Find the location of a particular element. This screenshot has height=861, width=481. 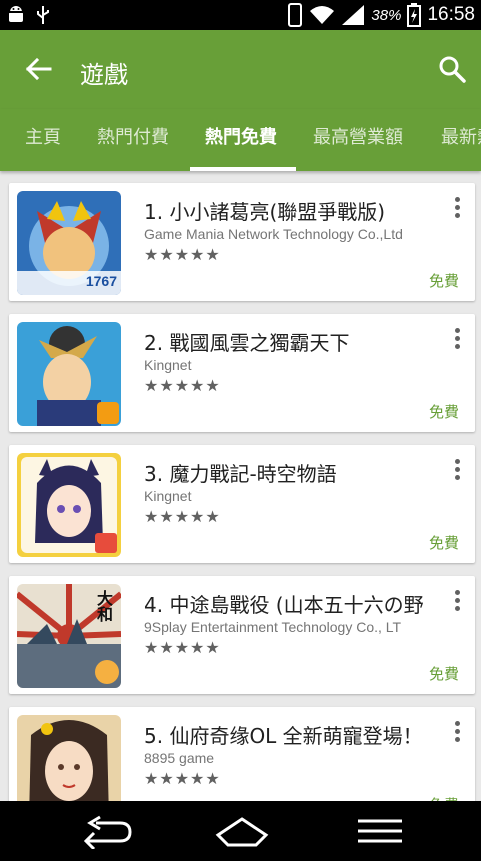

battery-icon is located at coordinates (414, 15).